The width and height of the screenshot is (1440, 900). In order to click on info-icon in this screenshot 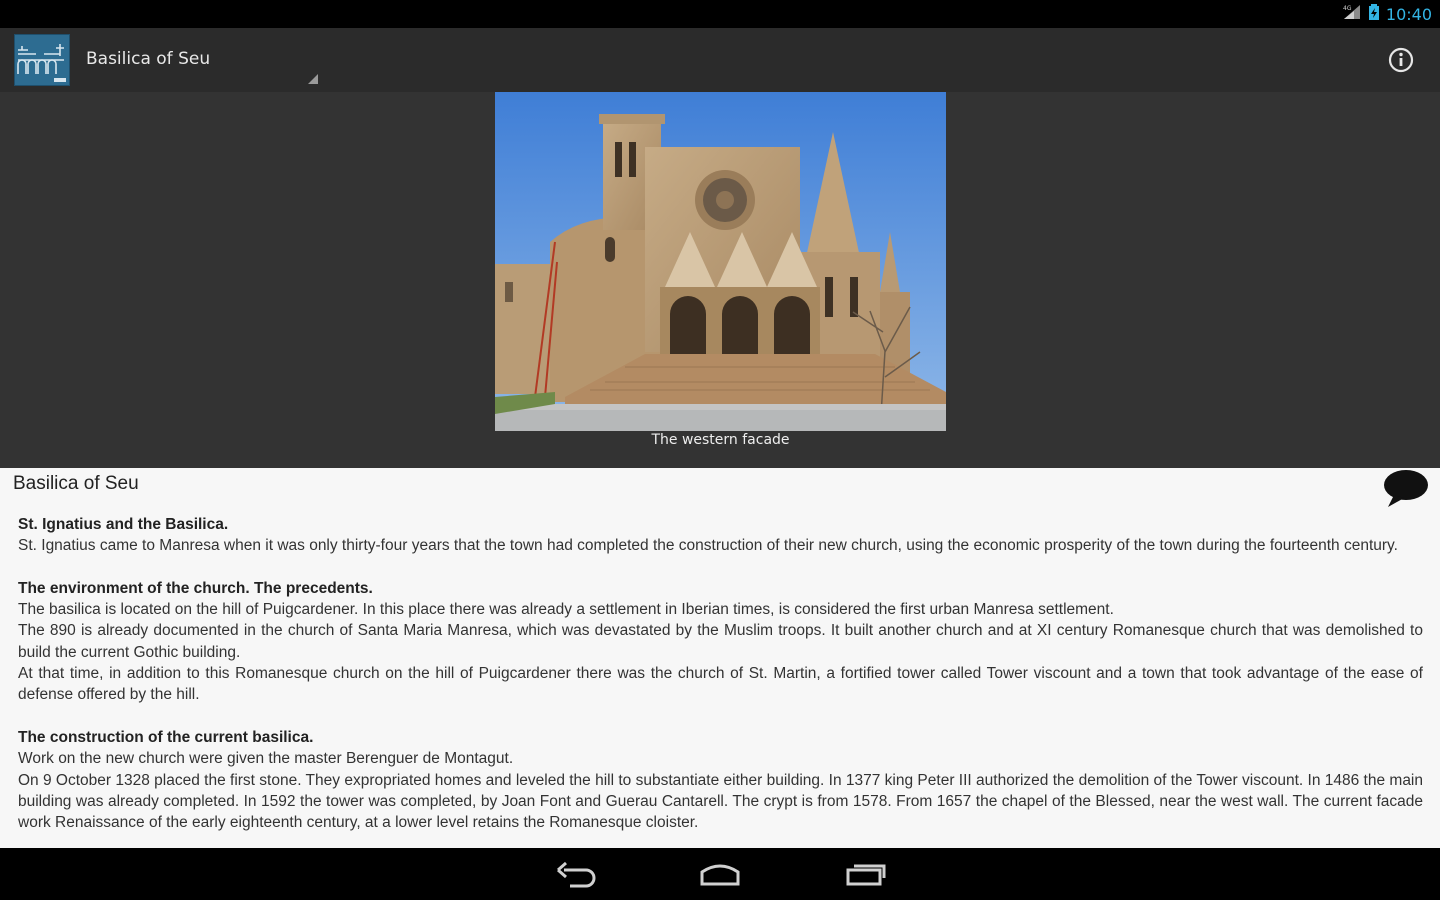, I will do `click(1401, 60)`.